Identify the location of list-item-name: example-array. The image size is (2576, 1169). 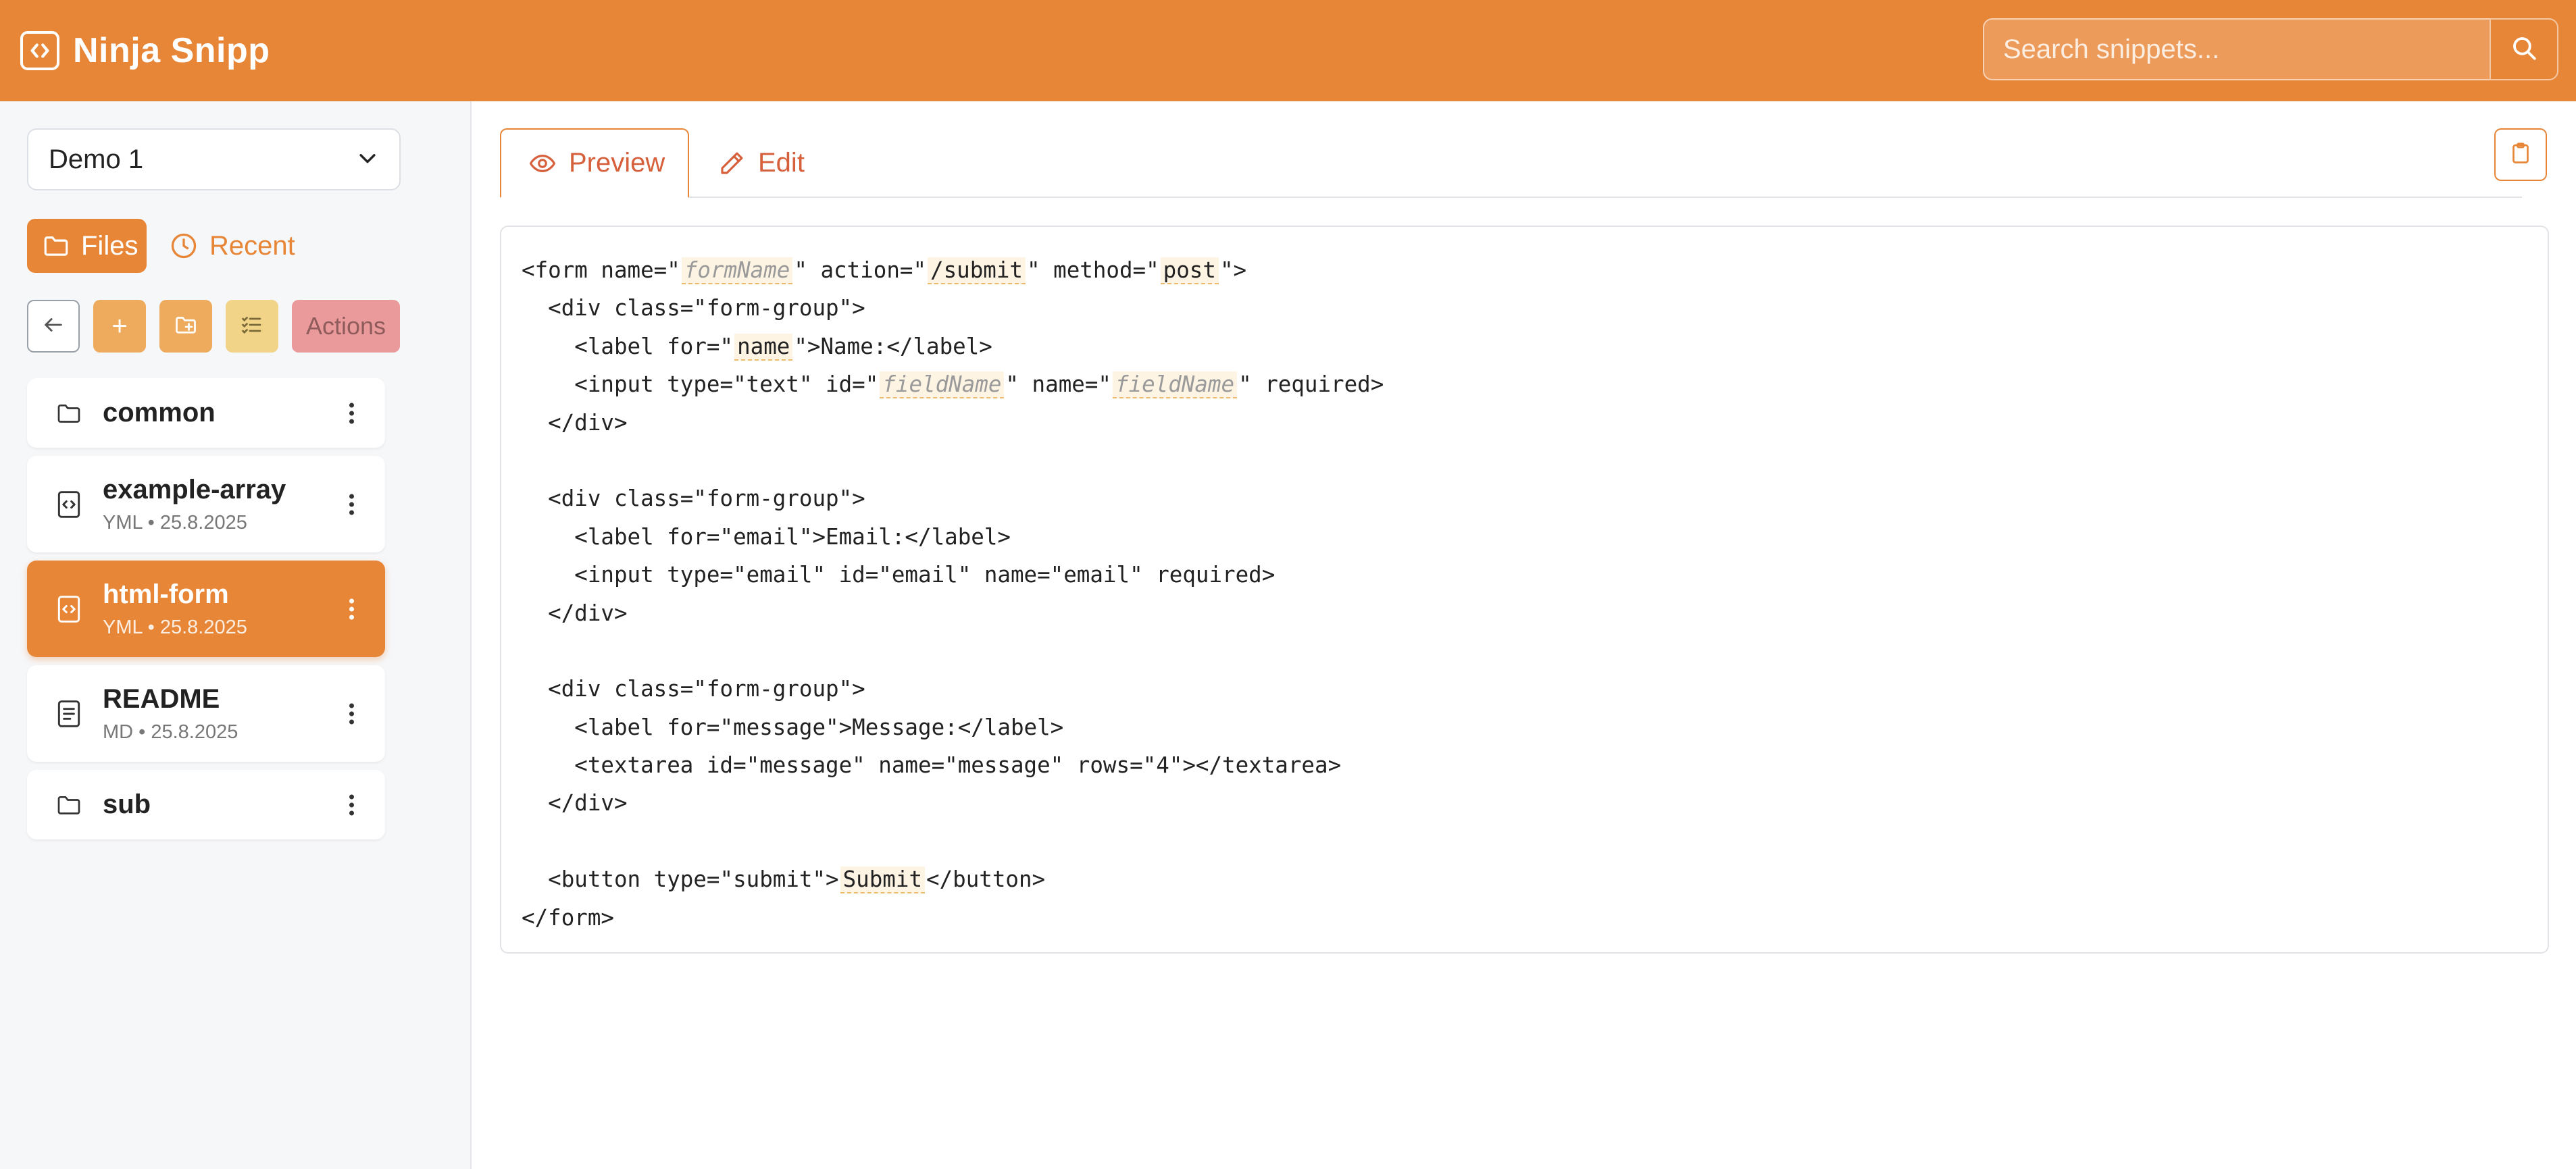
(194, 489).